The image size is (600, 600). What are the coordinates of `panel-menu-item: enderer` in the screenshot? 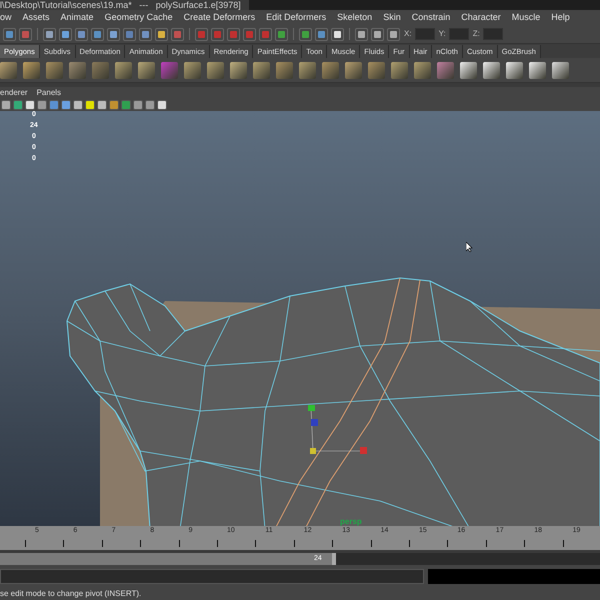 It's located at (14, 93).